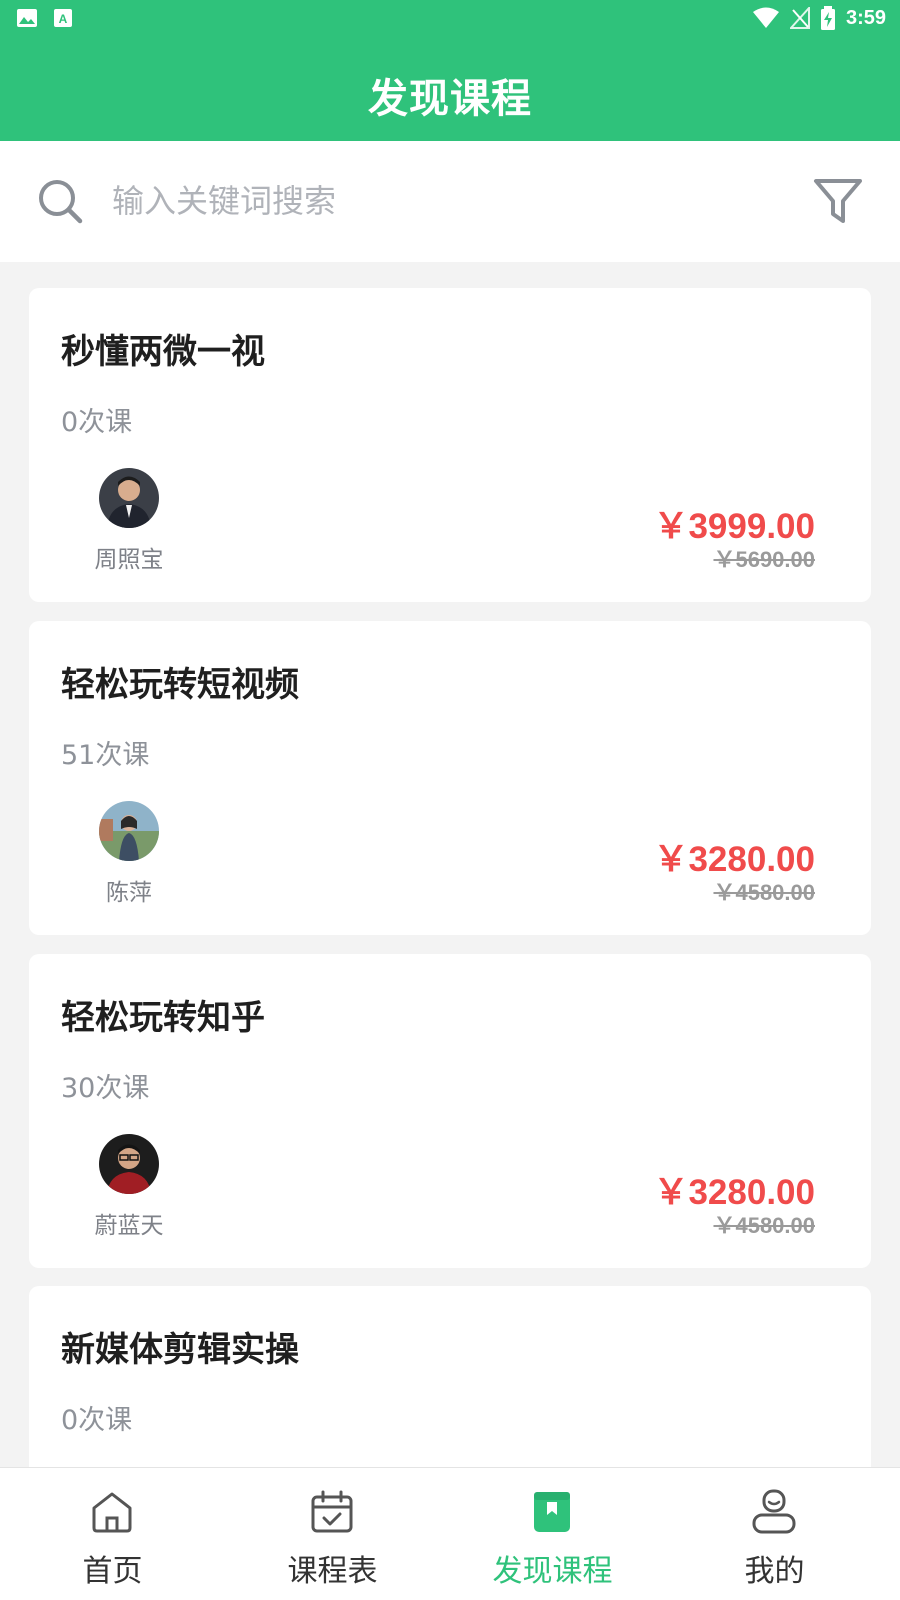  What do you see at coordinates (332, 1534) in the screenshot?
I see `tab-schedule: 课程表` at bounding box center [332, 1534].